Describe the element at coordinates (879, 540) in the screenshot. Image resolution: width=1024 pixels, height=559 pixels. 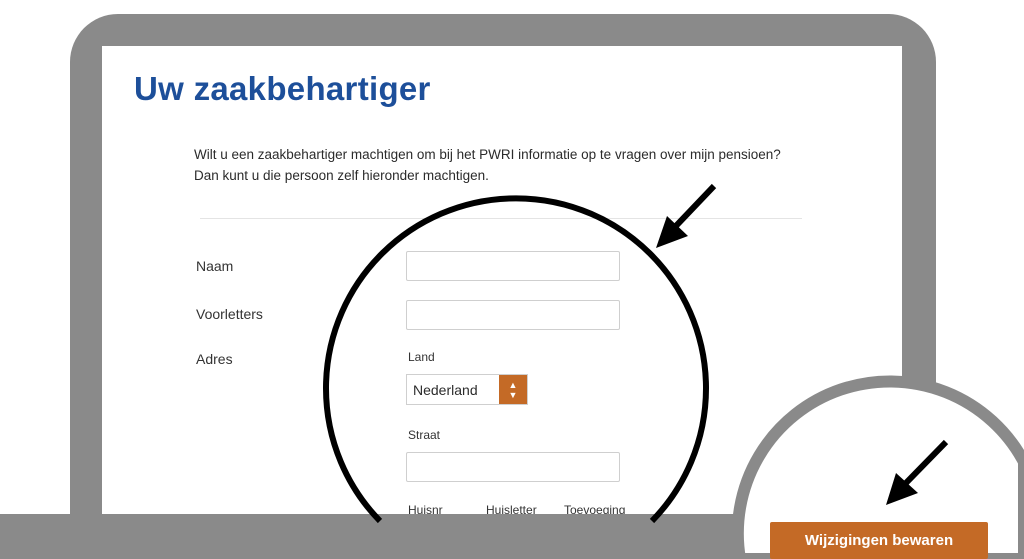
I see `save-button: Wijzigingen bewaren` at that location.